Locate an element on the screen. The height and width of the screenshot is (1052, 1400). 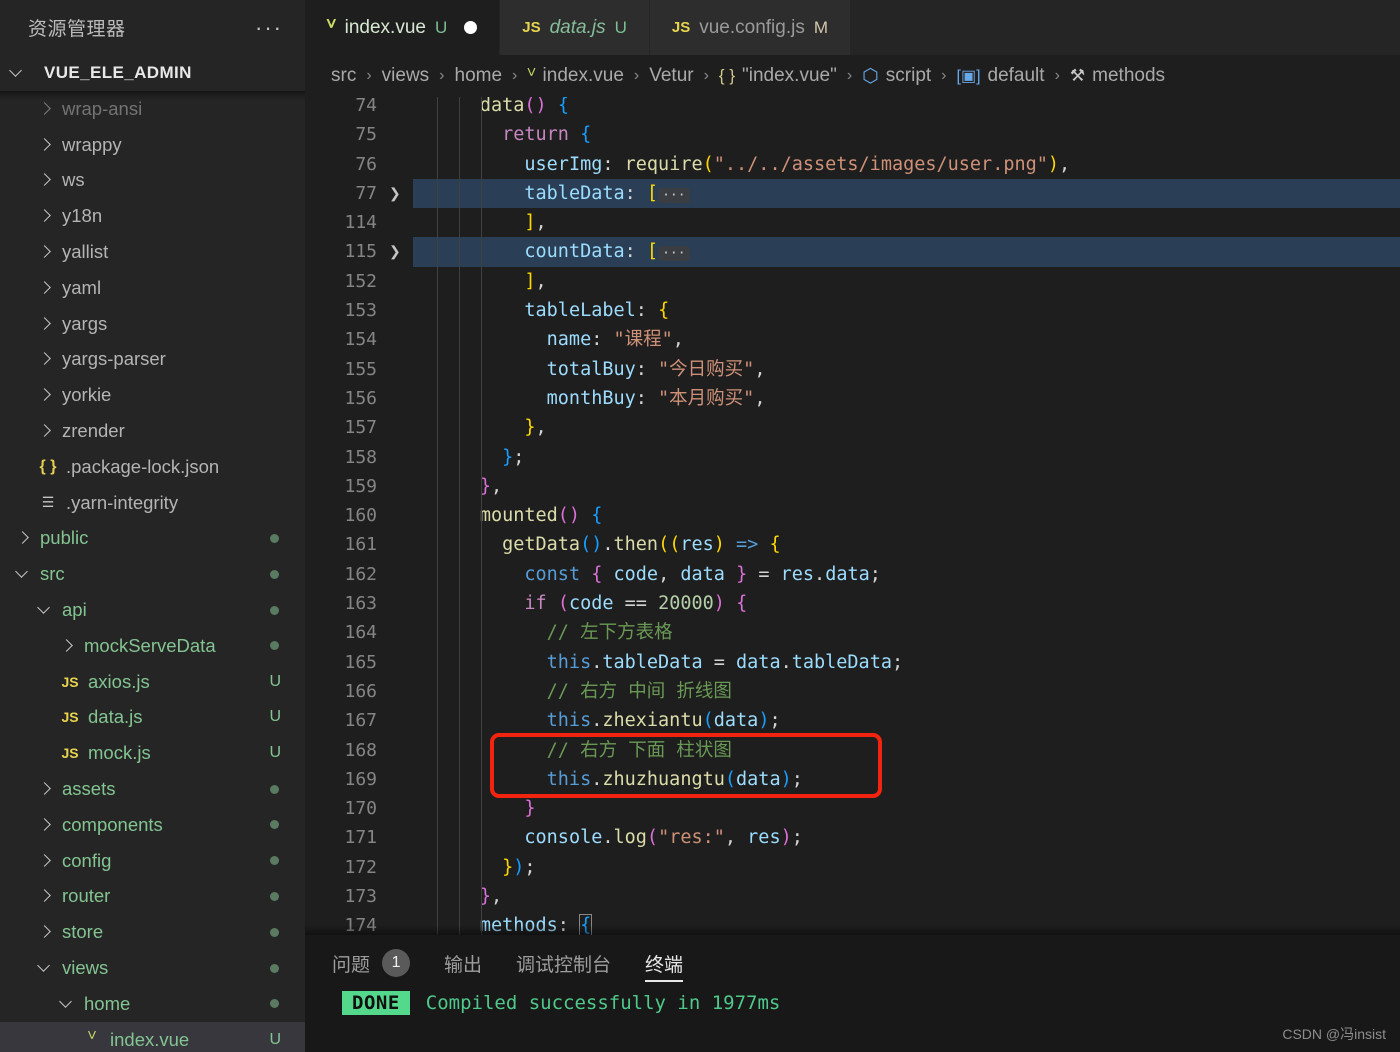
code-line: 153 tableLabel: { is located at coordinates (852, 310).